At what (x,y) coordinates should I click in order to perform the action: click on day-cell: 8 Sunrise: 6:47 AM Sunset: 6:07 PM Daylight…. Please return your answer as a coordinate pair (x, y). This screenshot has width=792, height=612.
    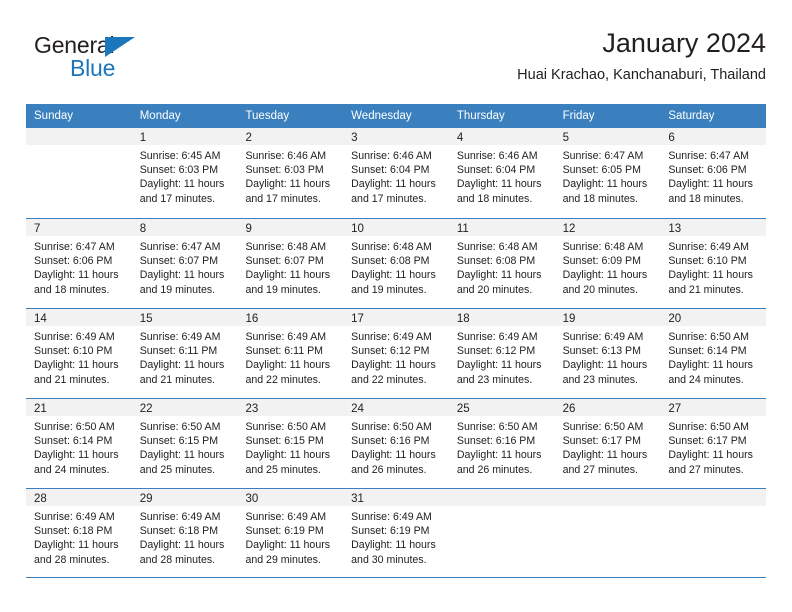
    Looking at the image, I should click on (184, 263).